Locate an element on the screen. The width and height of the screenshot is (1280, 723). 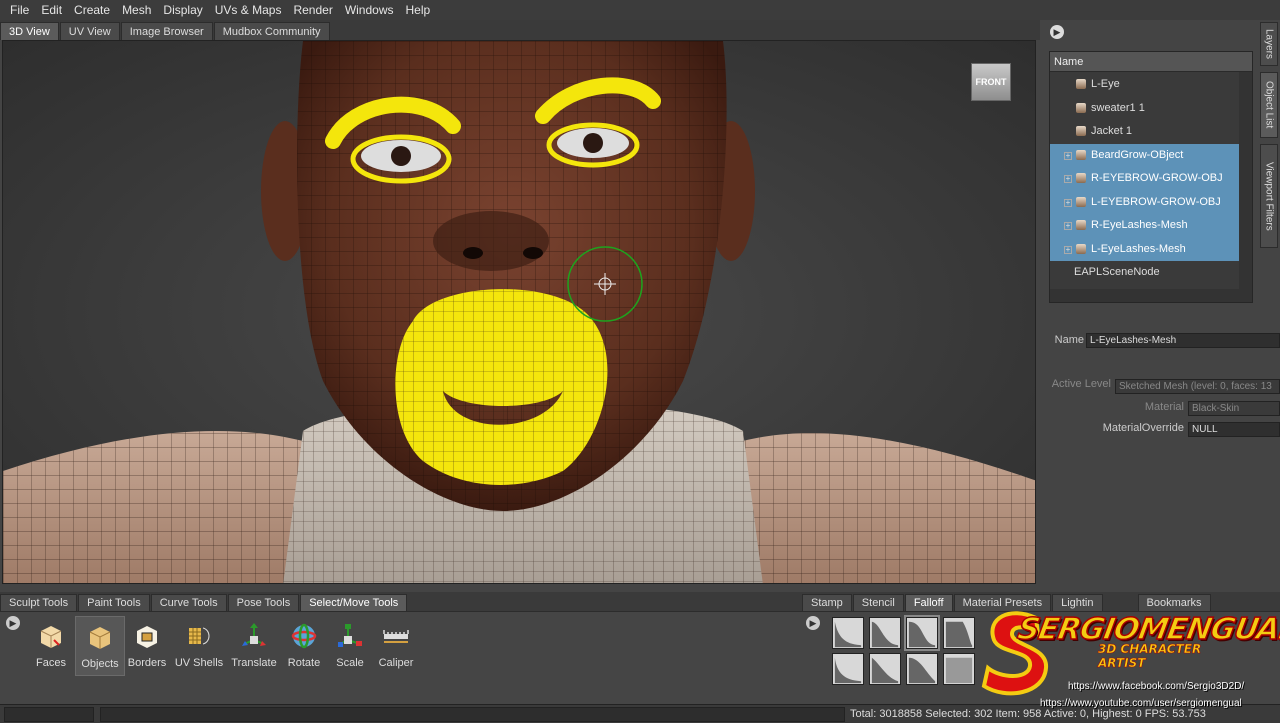
tab-pose-tools: Pose Tools is located at coordinates (263, 602).